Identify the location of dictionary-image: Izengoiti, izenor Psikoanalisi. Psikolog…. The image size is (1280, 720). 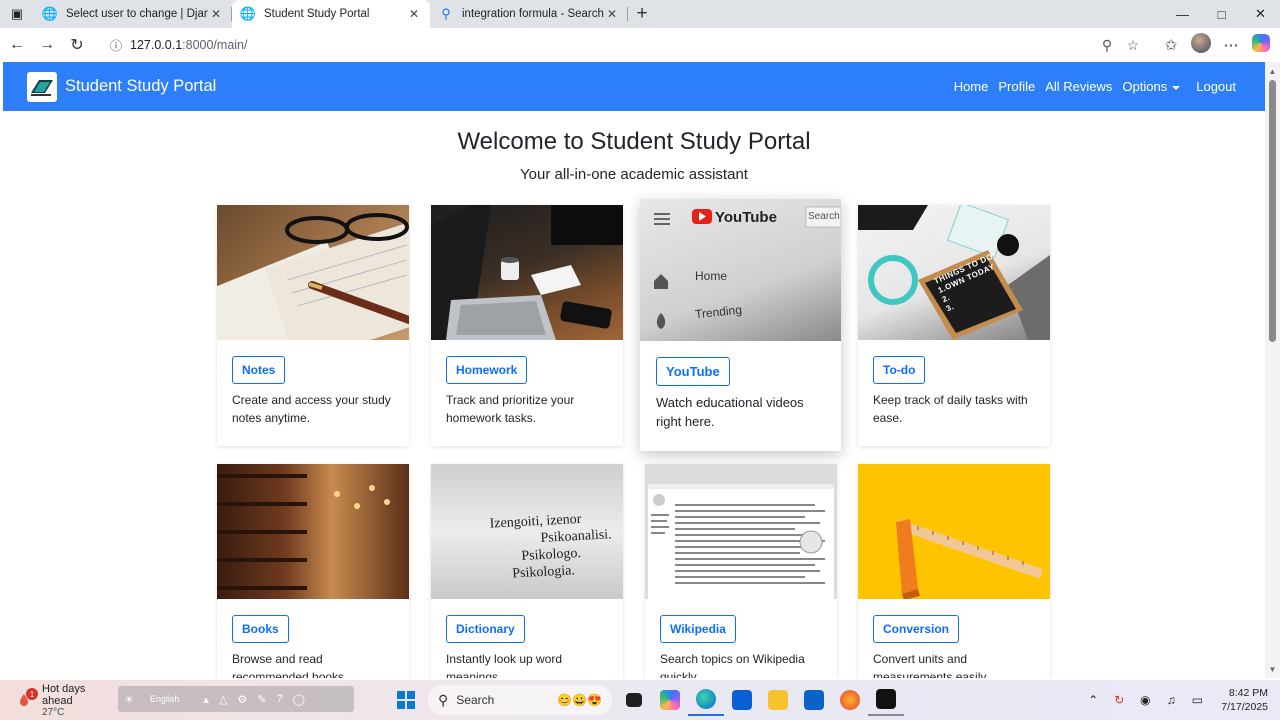
(527, 531).